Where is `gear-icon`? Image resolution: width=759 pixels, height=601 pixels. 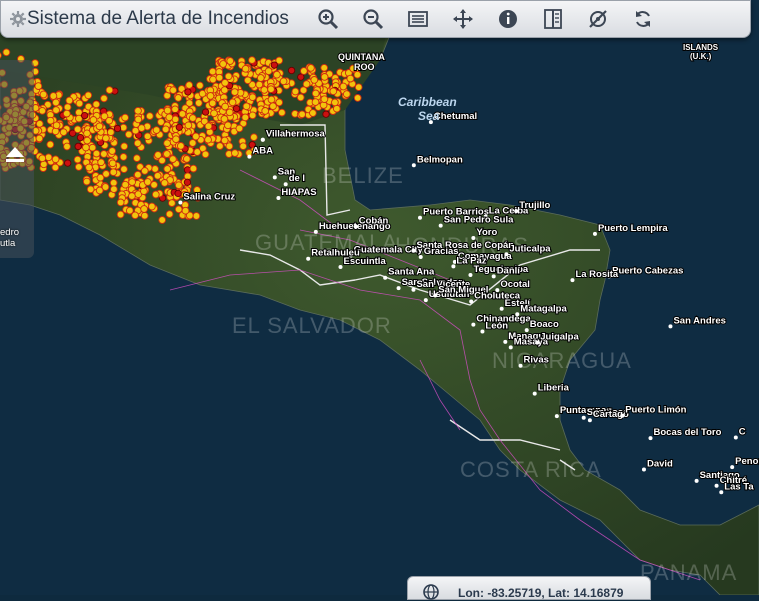
gear-icon is located at coordinates (18, 19).